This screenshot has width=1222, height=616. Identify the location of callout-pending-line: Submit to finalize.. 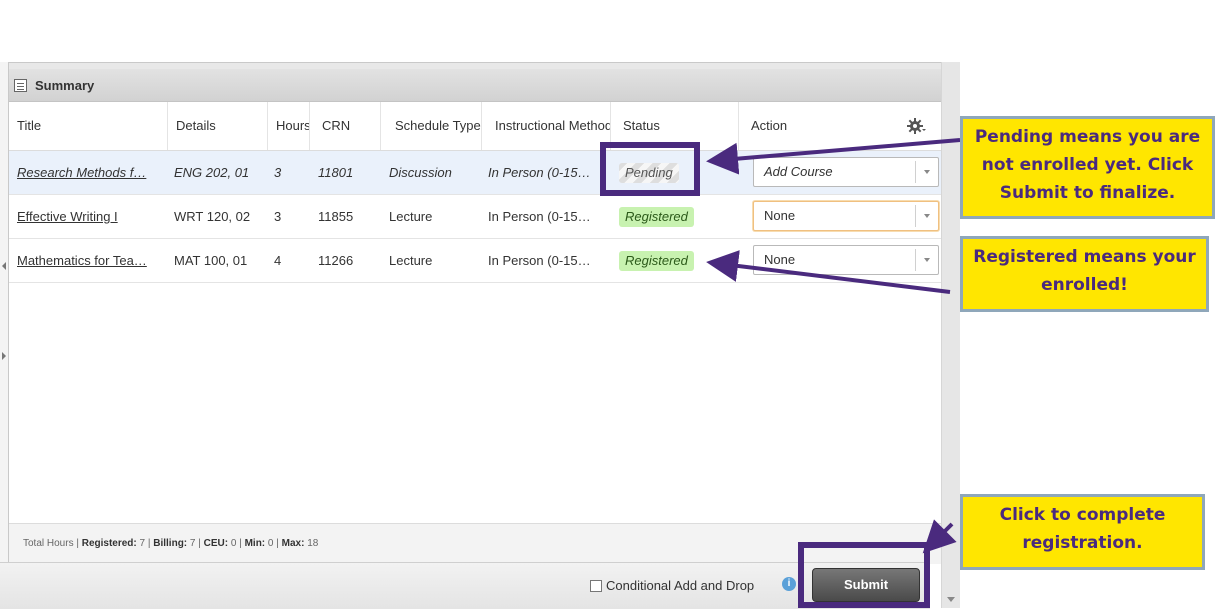
(1087, 193).